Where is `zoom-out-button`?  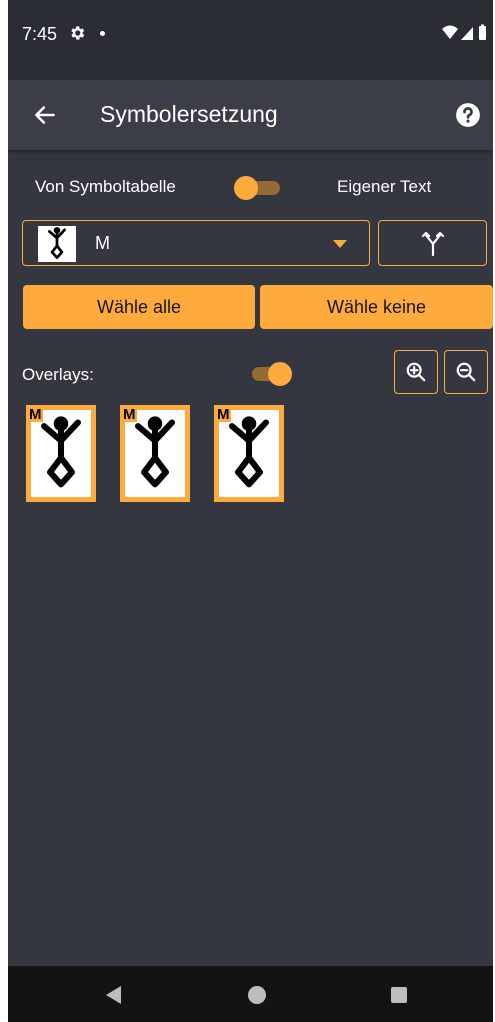
zoom-out-button is located at coordinates (466, 372).